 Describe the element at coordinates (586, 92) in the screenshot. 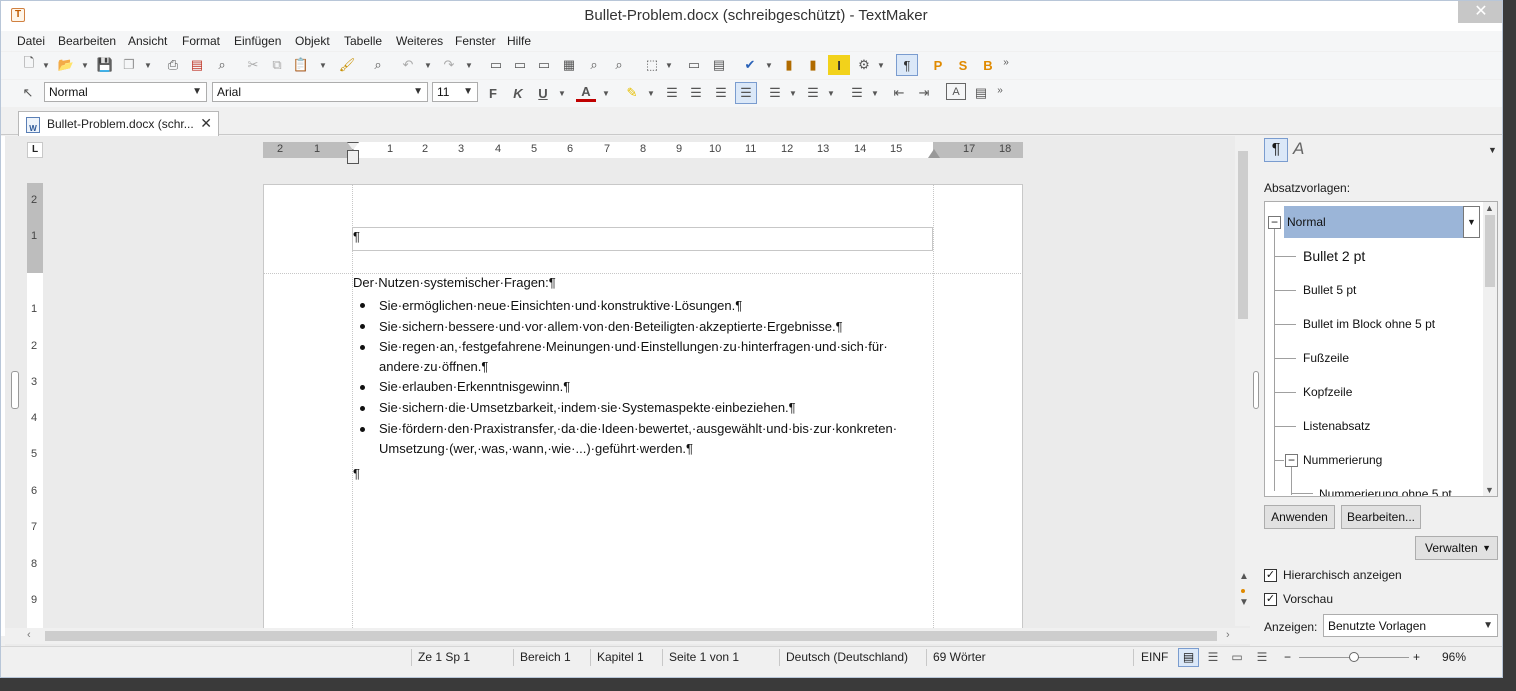

I see `font-color-button: A` at that location.